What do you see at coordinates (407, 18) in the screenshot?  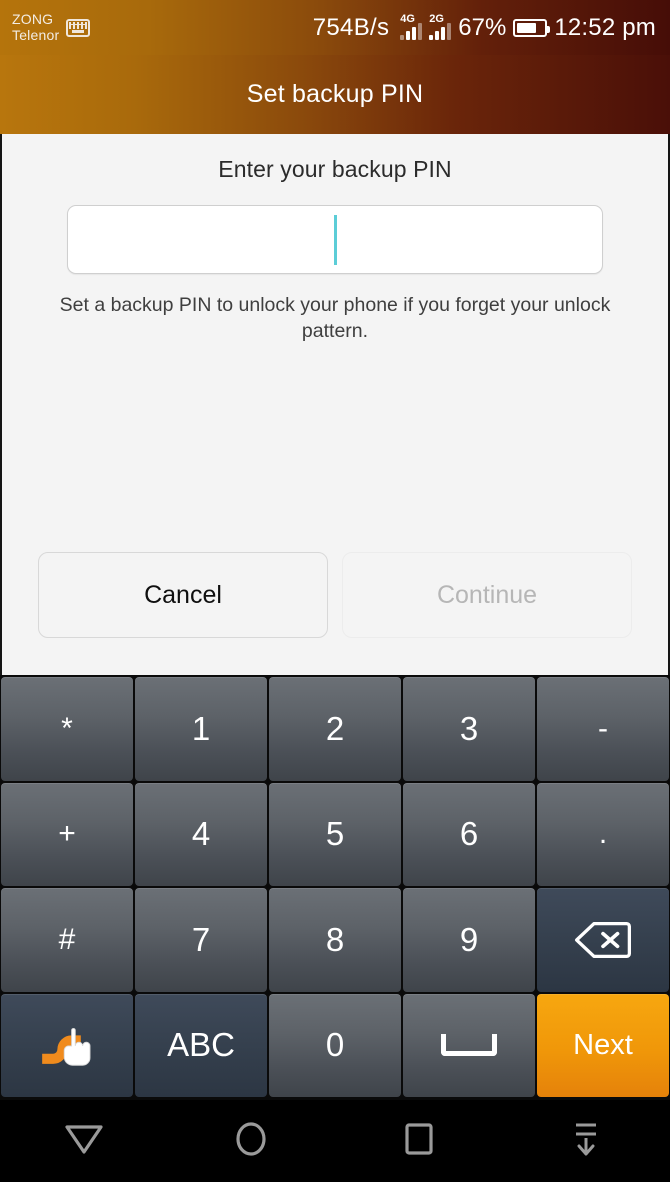 I see `network-type-4g-label: 4G` at bounding box center [407, 18].